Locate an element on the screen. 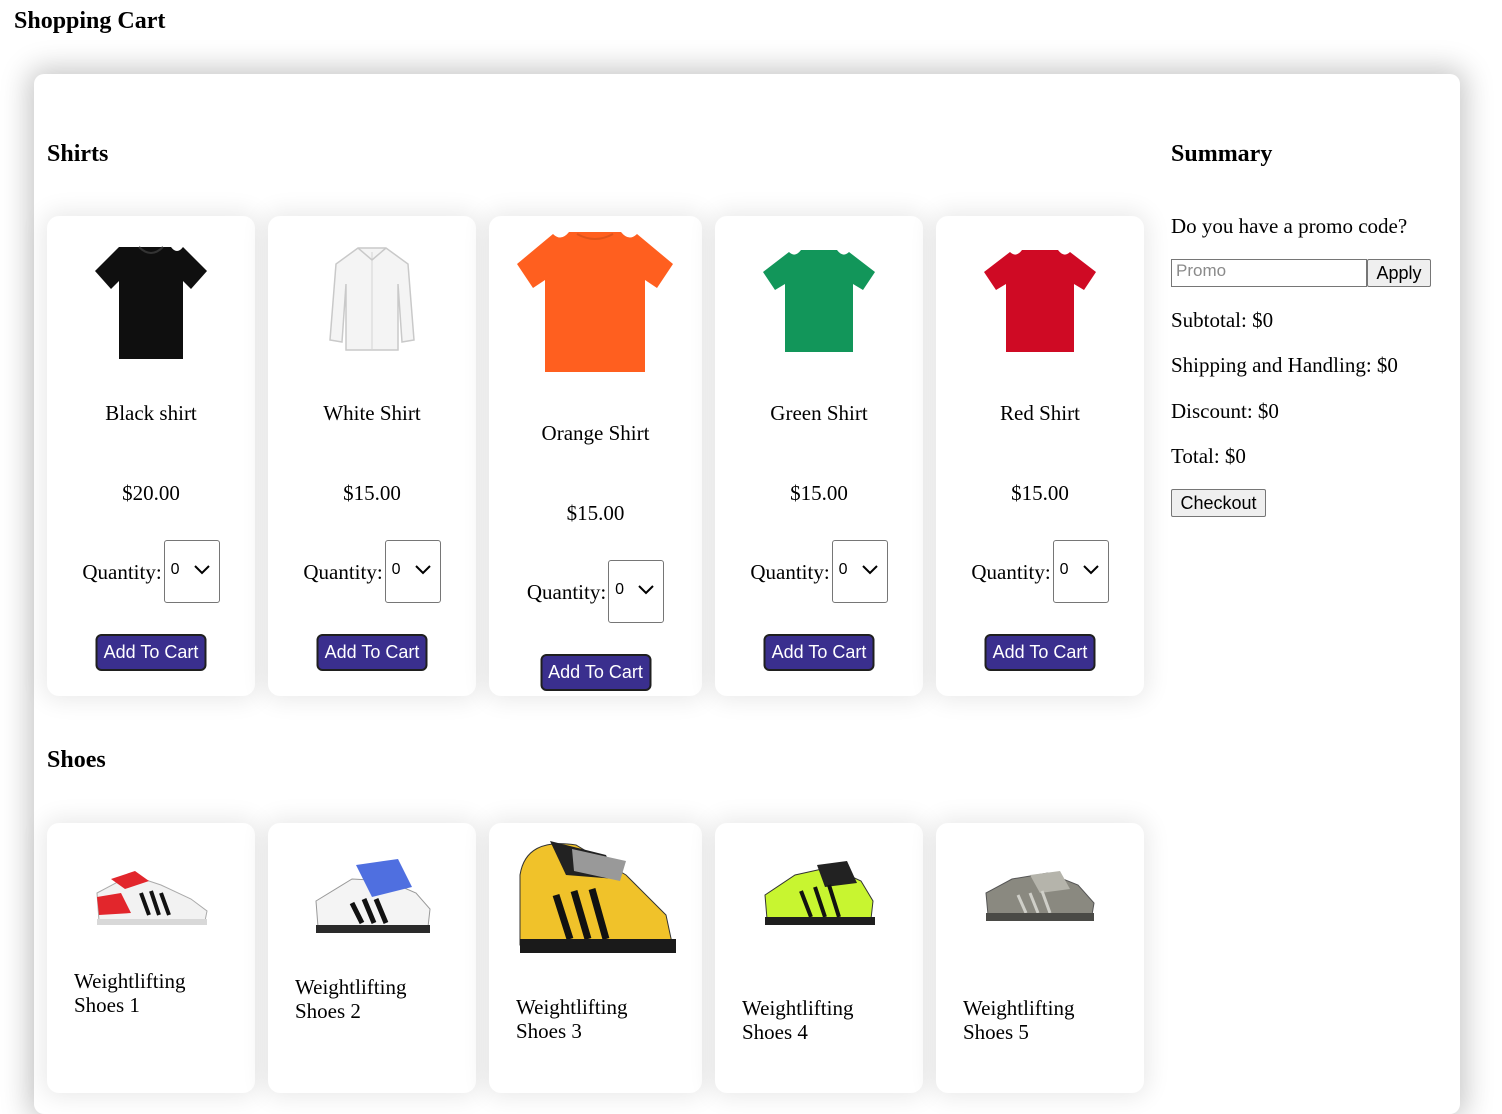 This screenshot has width=1502, height=1114. summary-title: Summary is located at coordinates (1222, 154).